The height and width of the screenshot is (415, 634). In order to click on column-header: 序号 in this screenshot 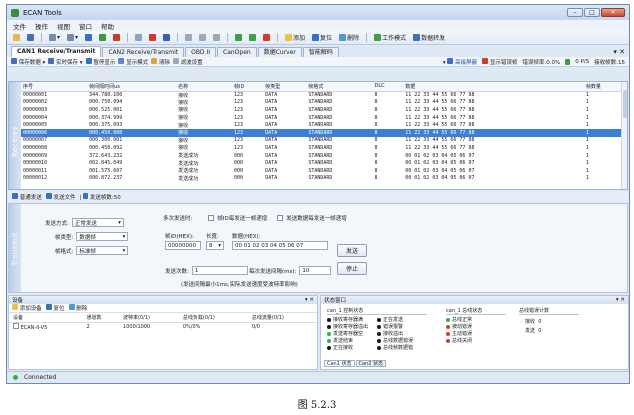, I will do `click(54, 87)`.